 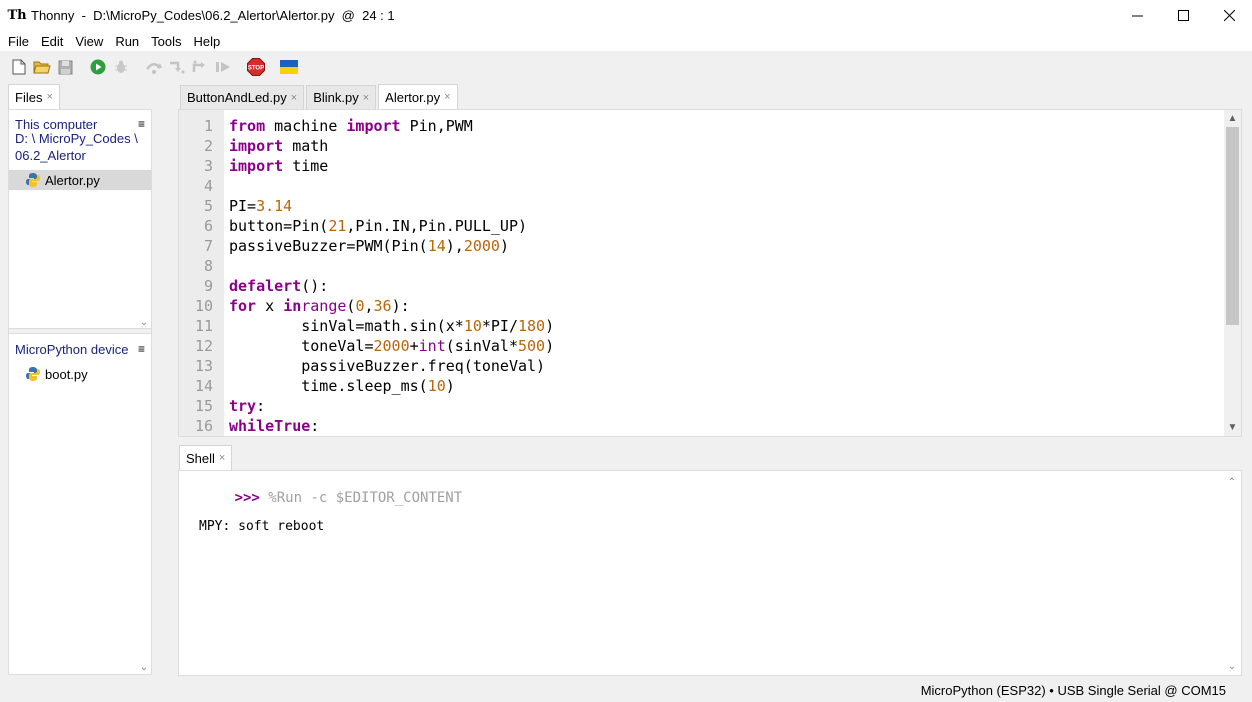 I want to click on tab-files: Files ×, so click(x=34, y=96).